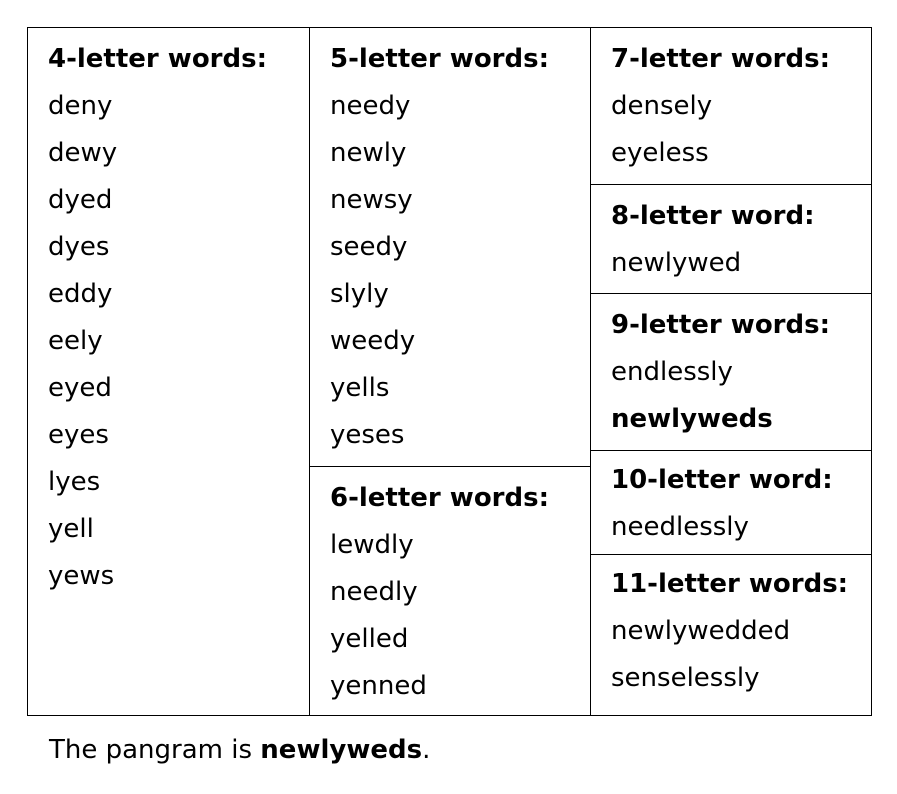 This screenshot has height=794, width=897. I want to click on word-item: yeses, so click(367, 435).